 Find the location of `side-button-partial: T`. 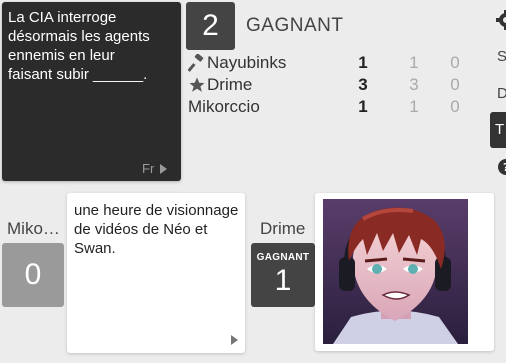

side-button-partial: T is located at coordinates (498, 130).